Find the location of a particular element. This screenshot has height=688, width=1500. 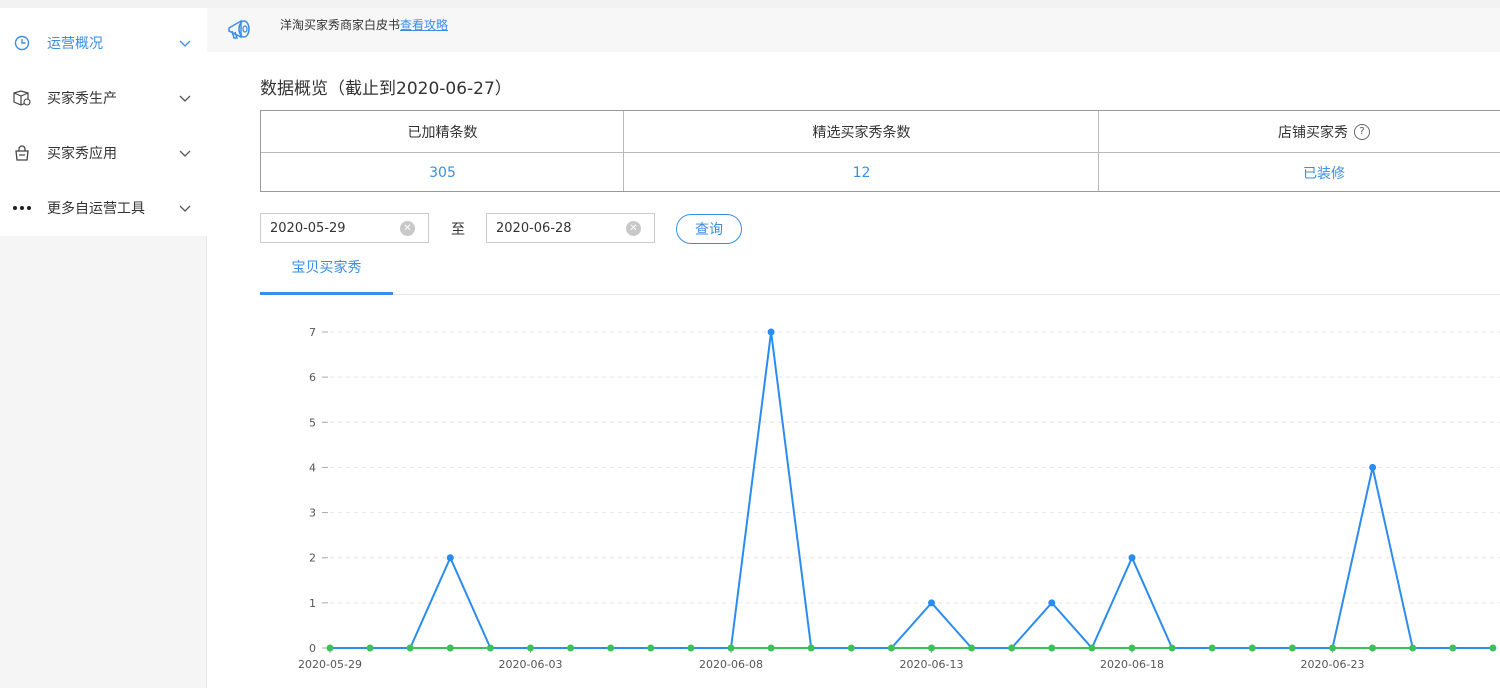

end-date-input: 2020-06-28 ✕ is located at coordinates (570, 228).